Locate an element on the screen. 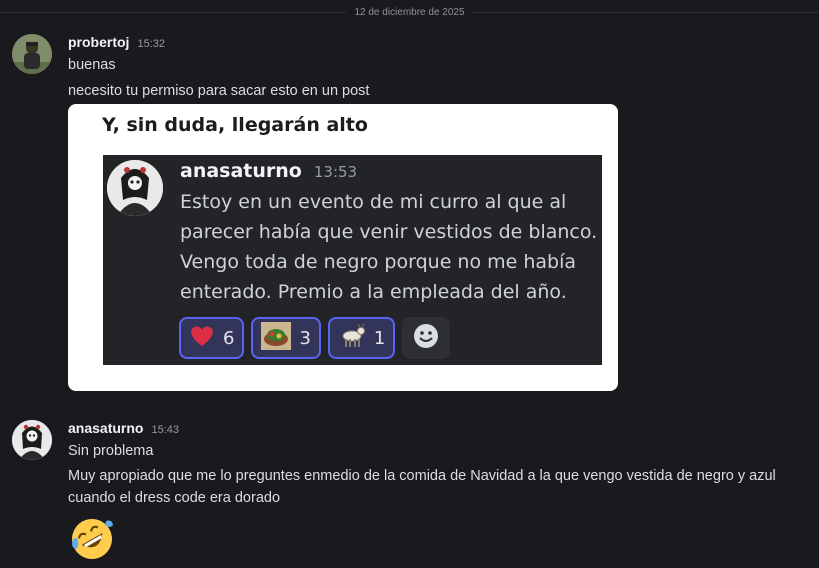 The image size is (819, 568). add-reaction-button is located at coordinates (426, 338).